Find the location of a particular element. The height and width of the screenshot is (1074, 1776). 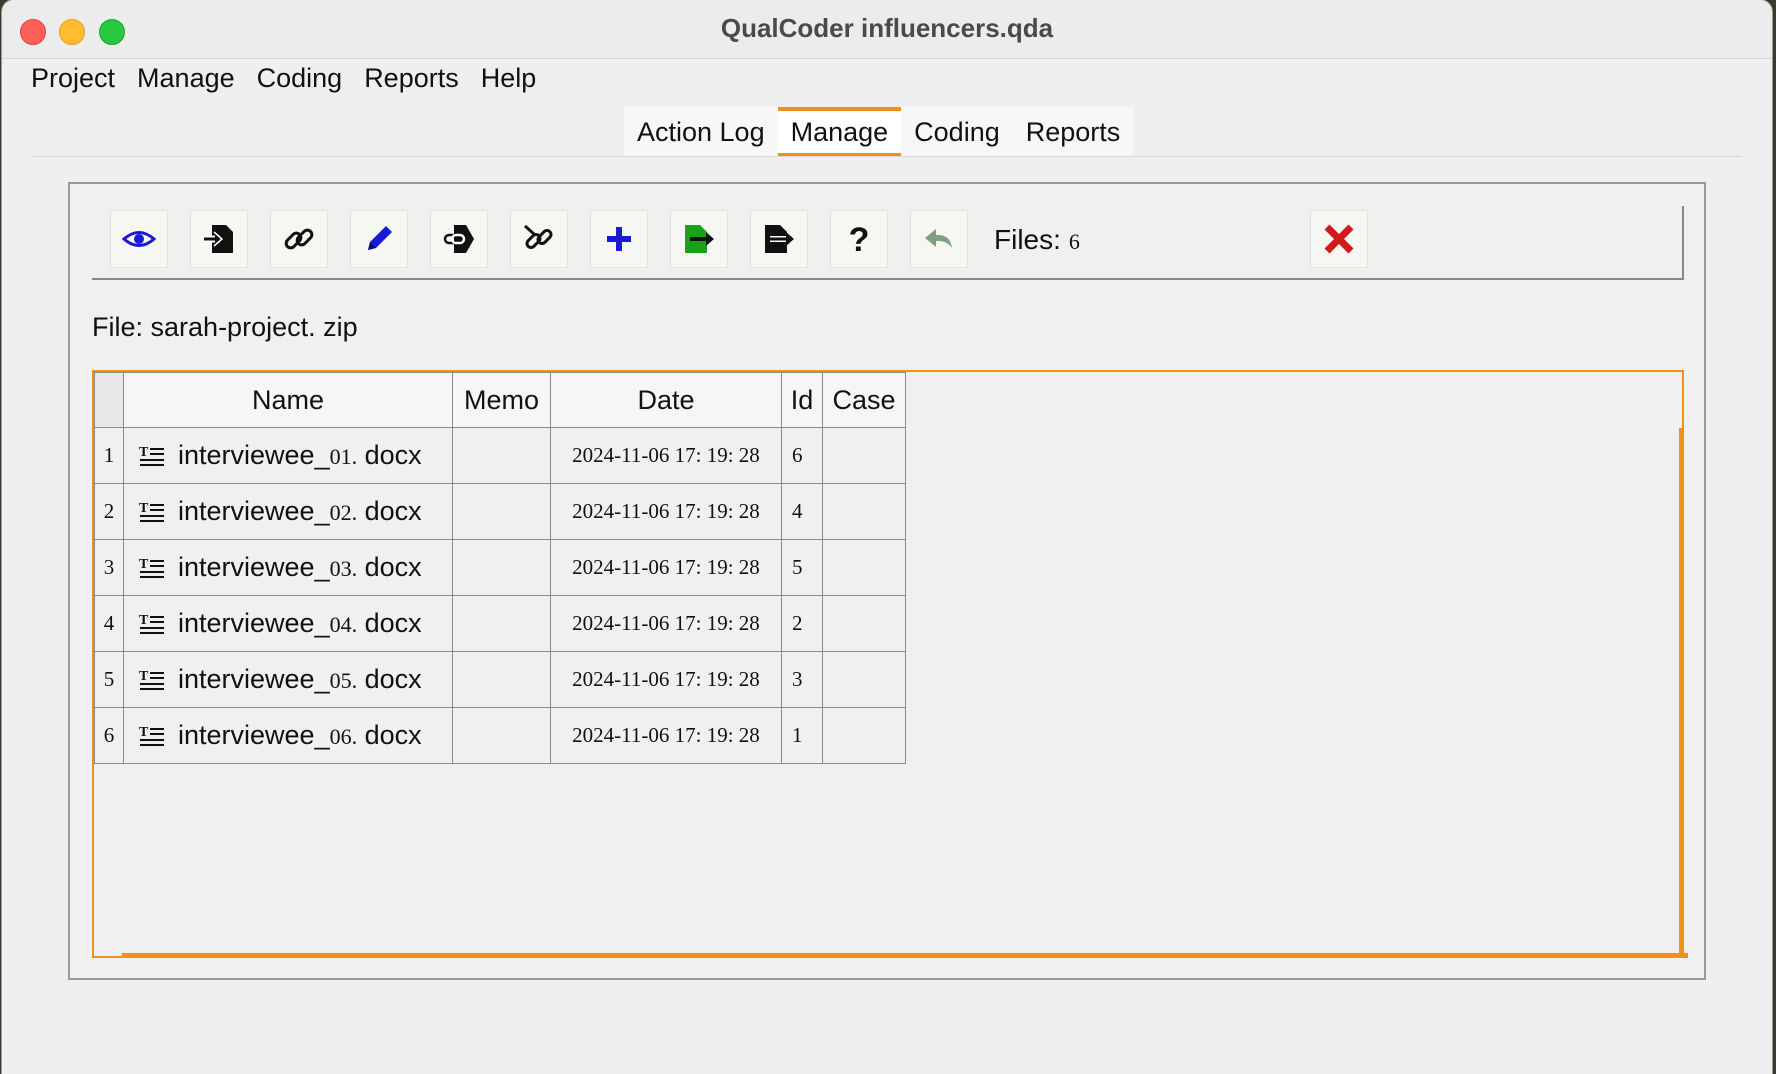

column-header-memo: Memo is located at coordinates (501, 400).